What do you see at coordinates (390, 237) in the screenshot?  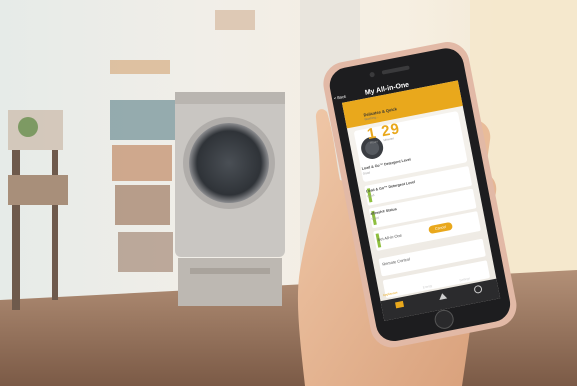 I see `set-all-in-one-label: Set All-in-One` at bounding box center [390, 237].